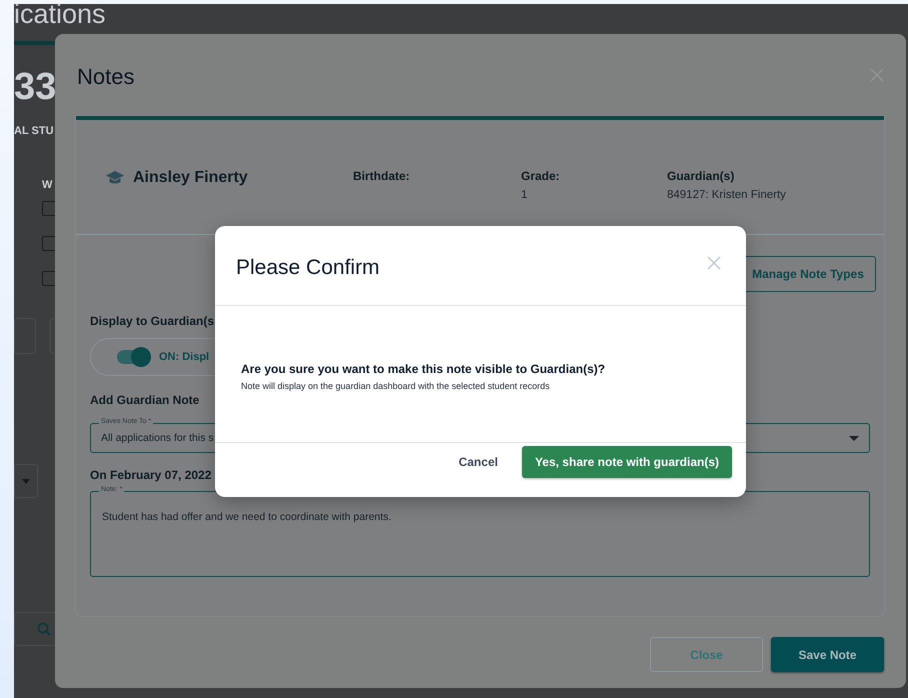  I want to click on confirm-question: Are you sure you want to make this note visible to Guardian(s)?, so click(423, 369).